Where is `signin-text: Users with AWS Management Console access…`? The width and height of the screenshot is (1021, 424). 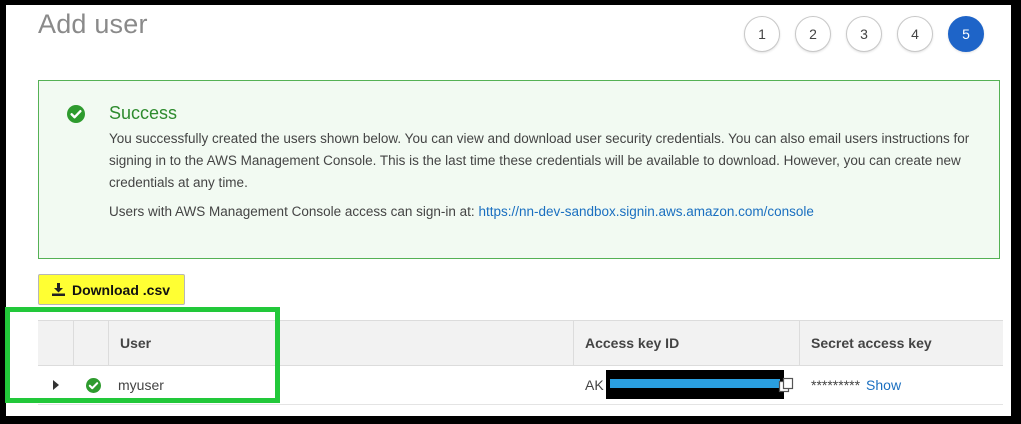 signin-text: Users with AWS Management Console access… is located at coordinates (292, 211).